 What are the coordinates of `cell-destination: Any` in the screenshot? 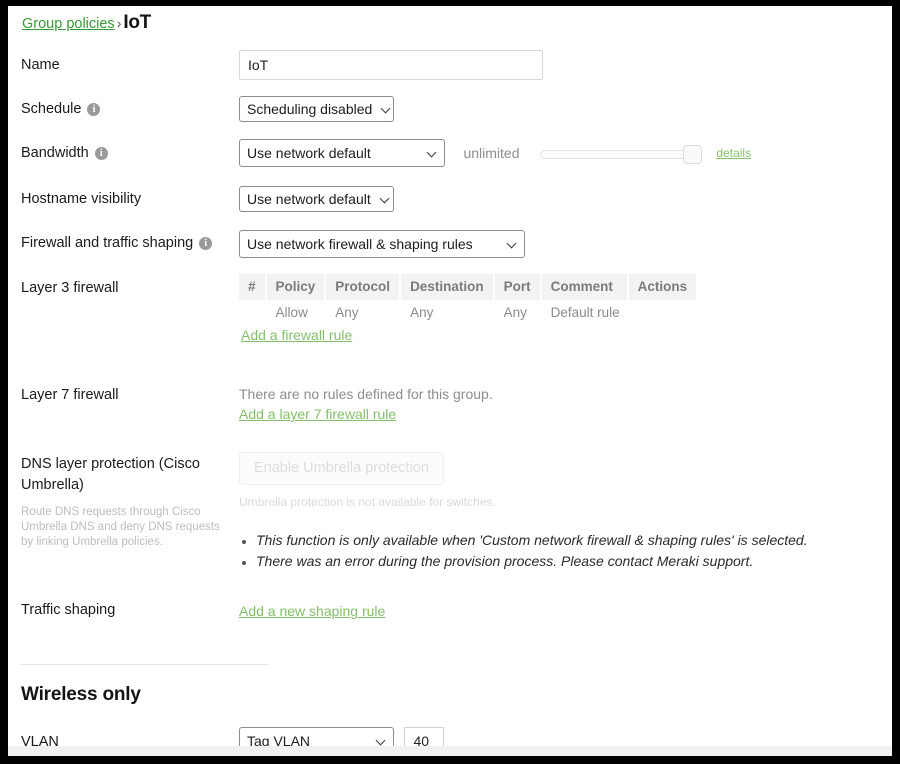 It's located at (448, 312).